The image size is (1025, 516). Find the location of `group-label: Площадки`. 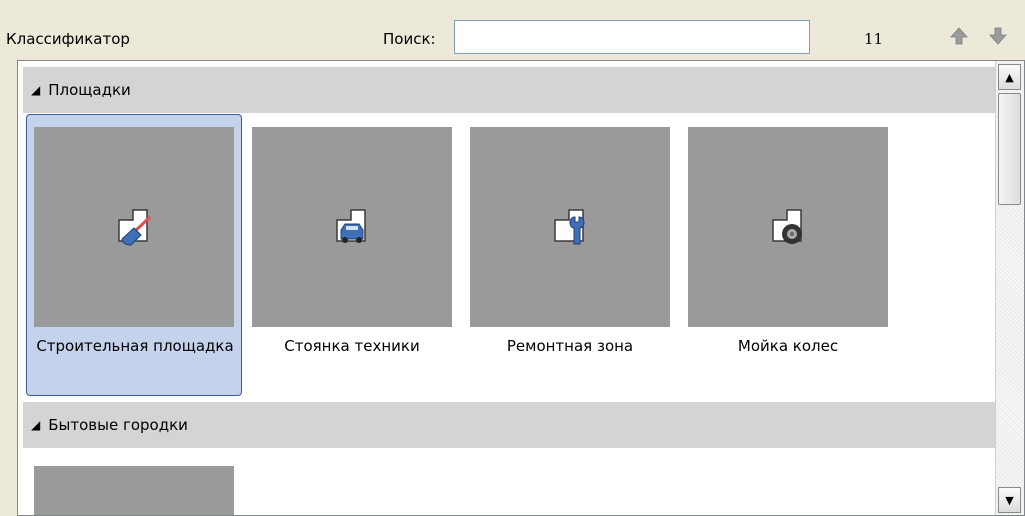

group-label: Площадки is located at coordinates (89, 90).